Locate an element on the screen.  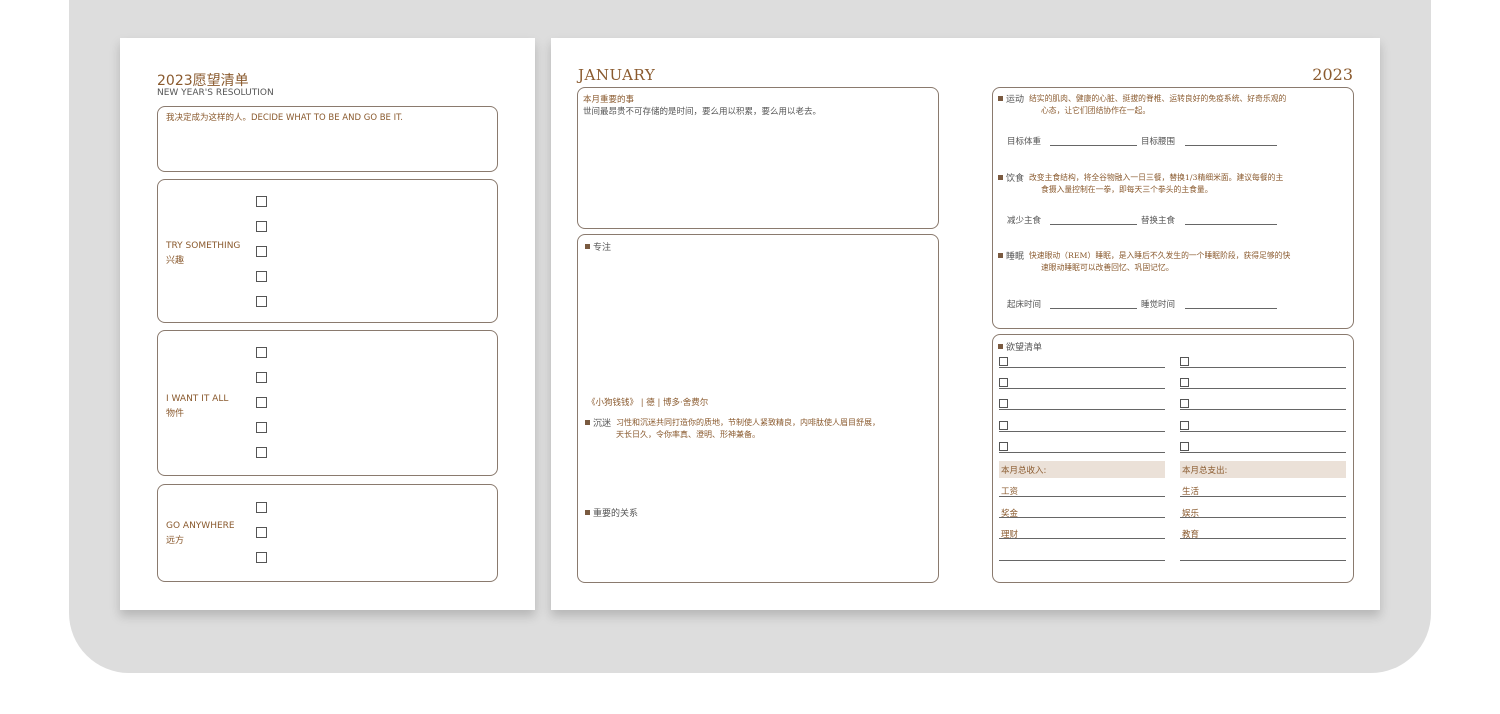
exercise-label: 运动 is located at coordinates (1011, 98).